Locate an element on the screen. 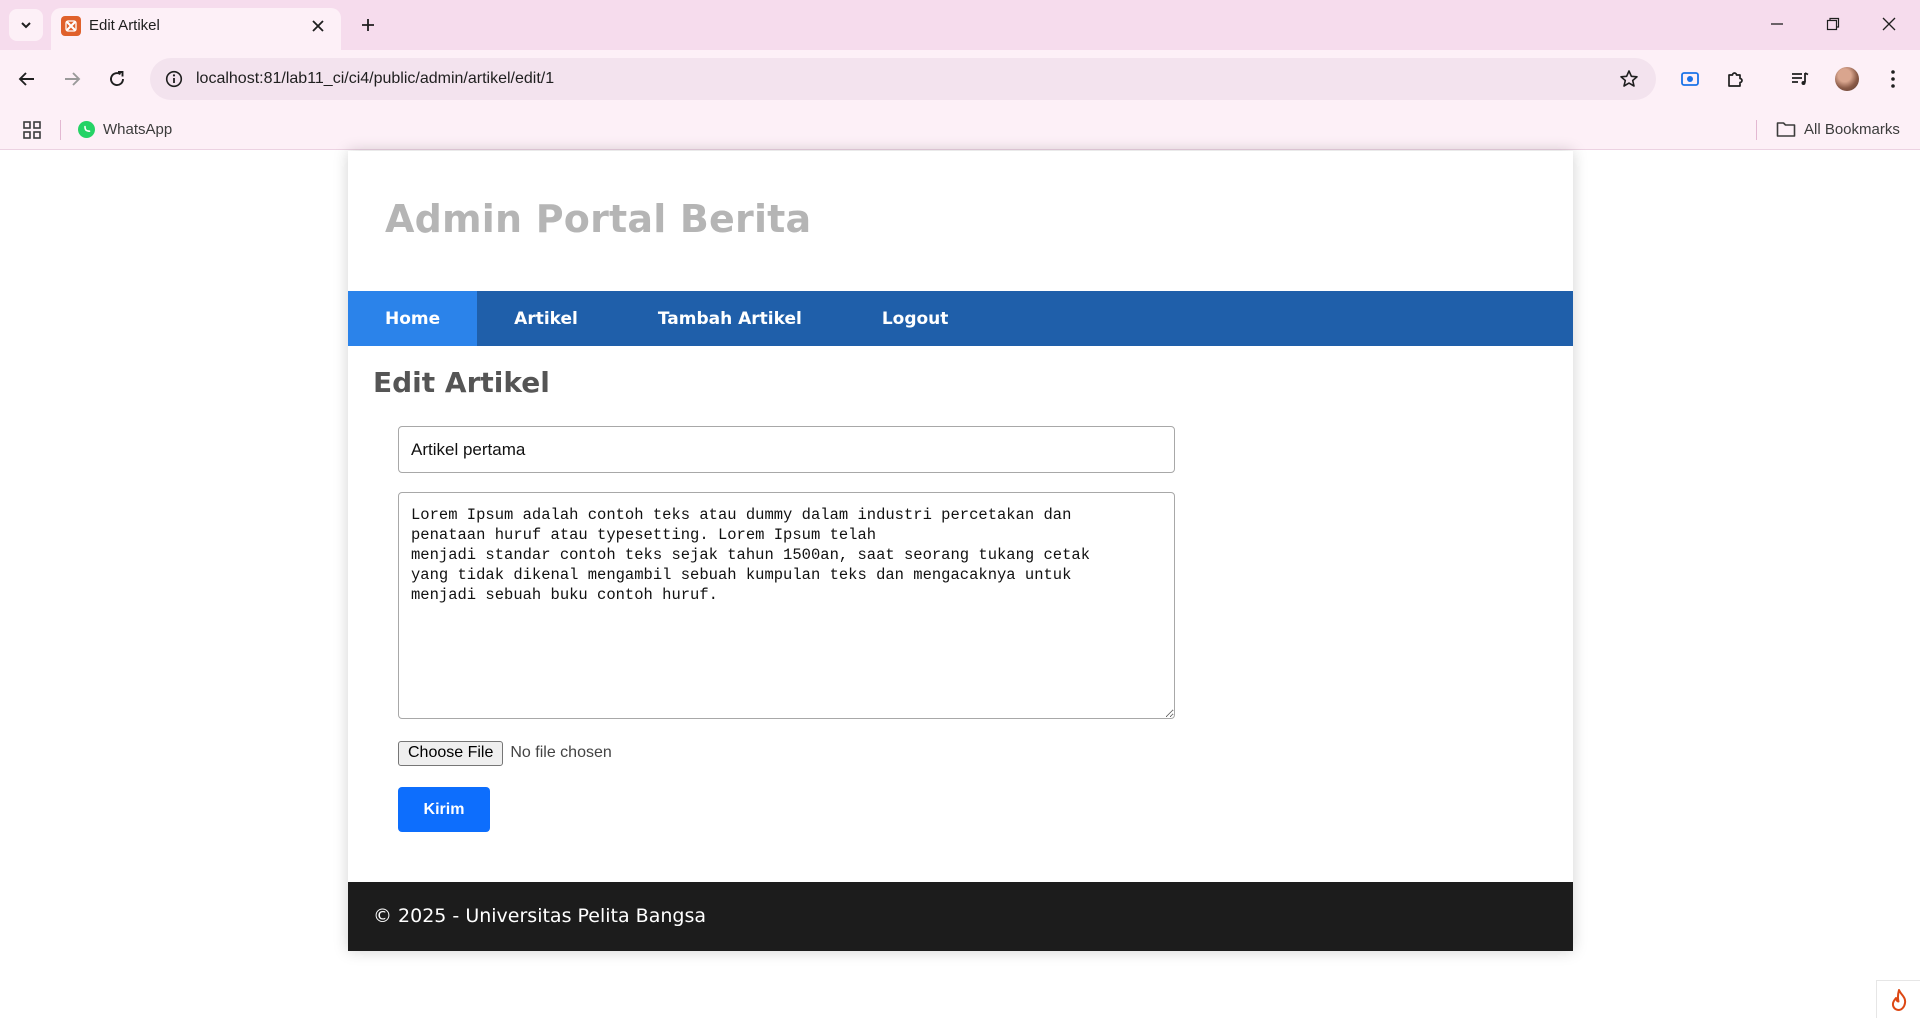  arrow-left-icon is located at coordinates (26, 79).